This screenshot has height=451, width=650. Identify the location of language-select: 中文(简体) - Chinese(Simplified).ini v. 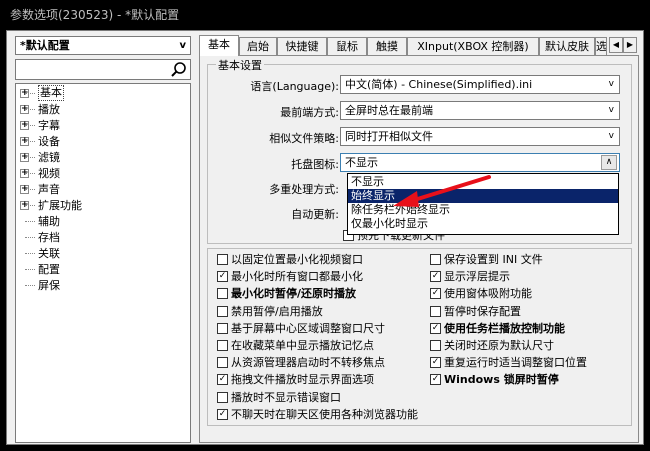
(480, 84).